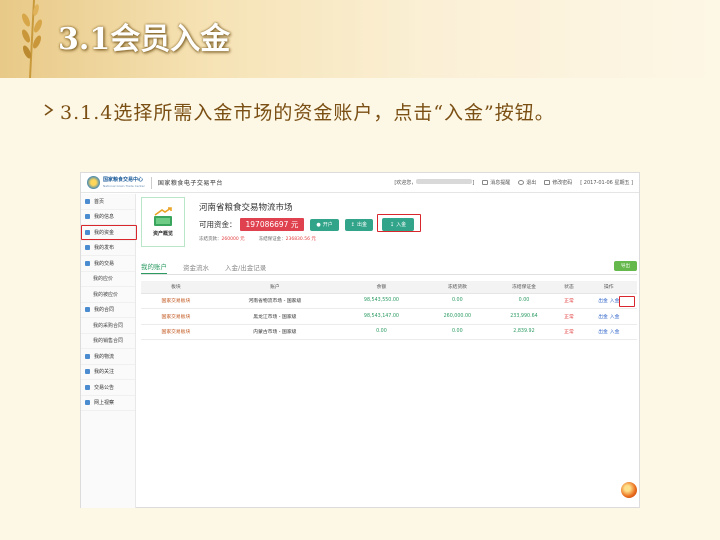 The width and height of the screenshot is (720, 540). I want to click on money-icon, so click(163, 216).